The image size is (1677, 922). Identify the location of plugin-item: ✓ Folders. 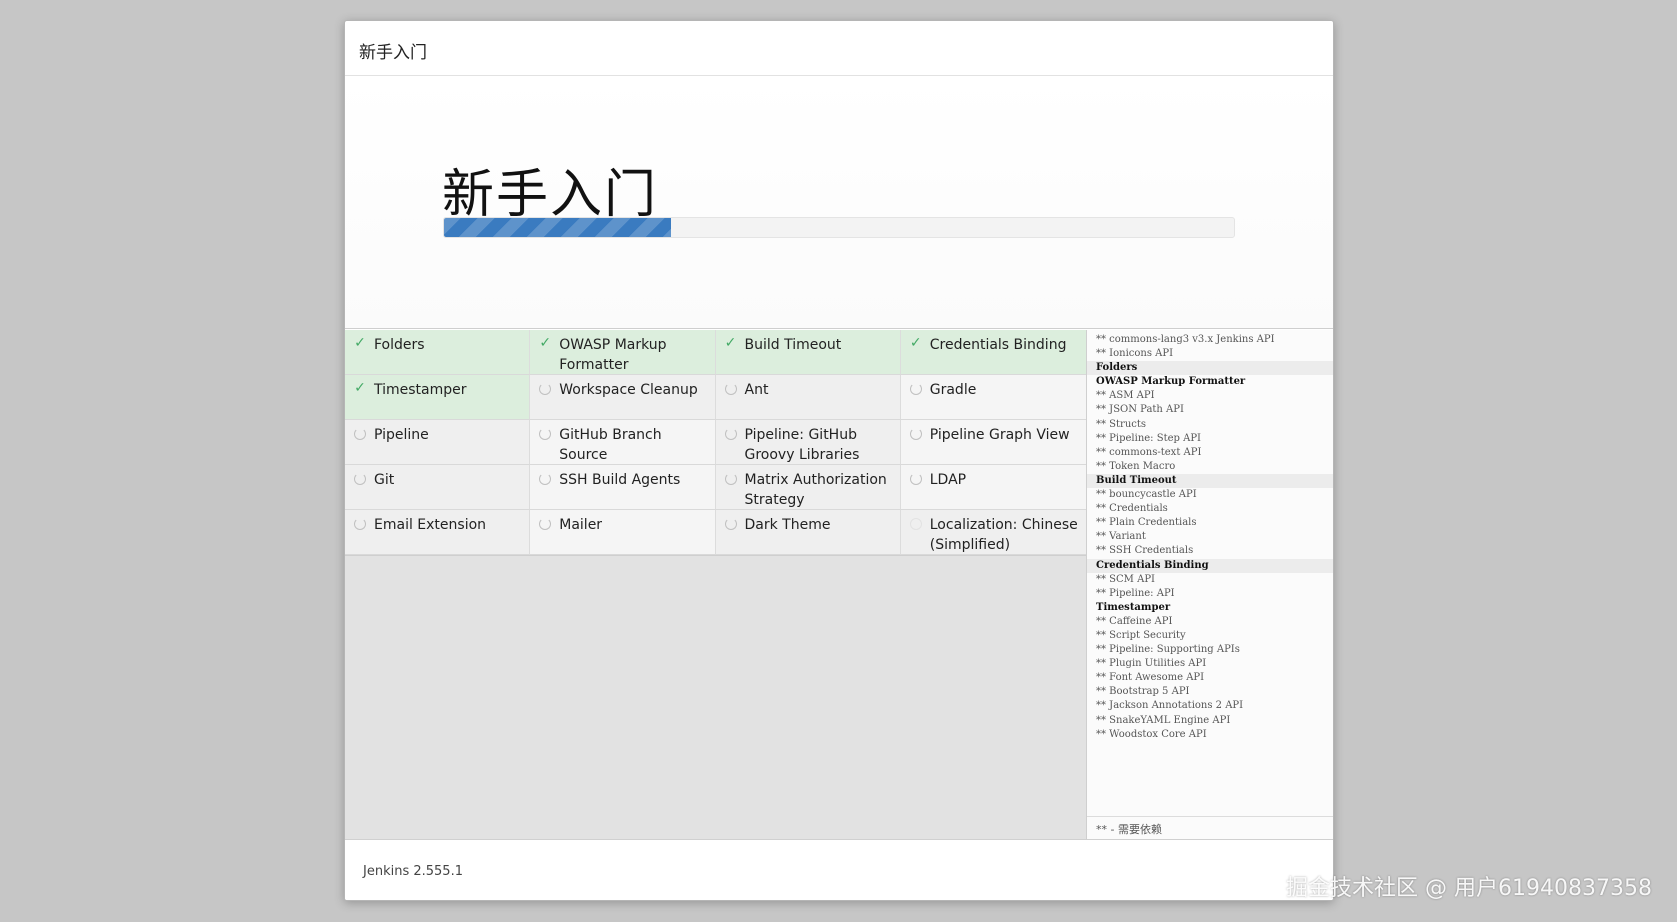
(438, 352).